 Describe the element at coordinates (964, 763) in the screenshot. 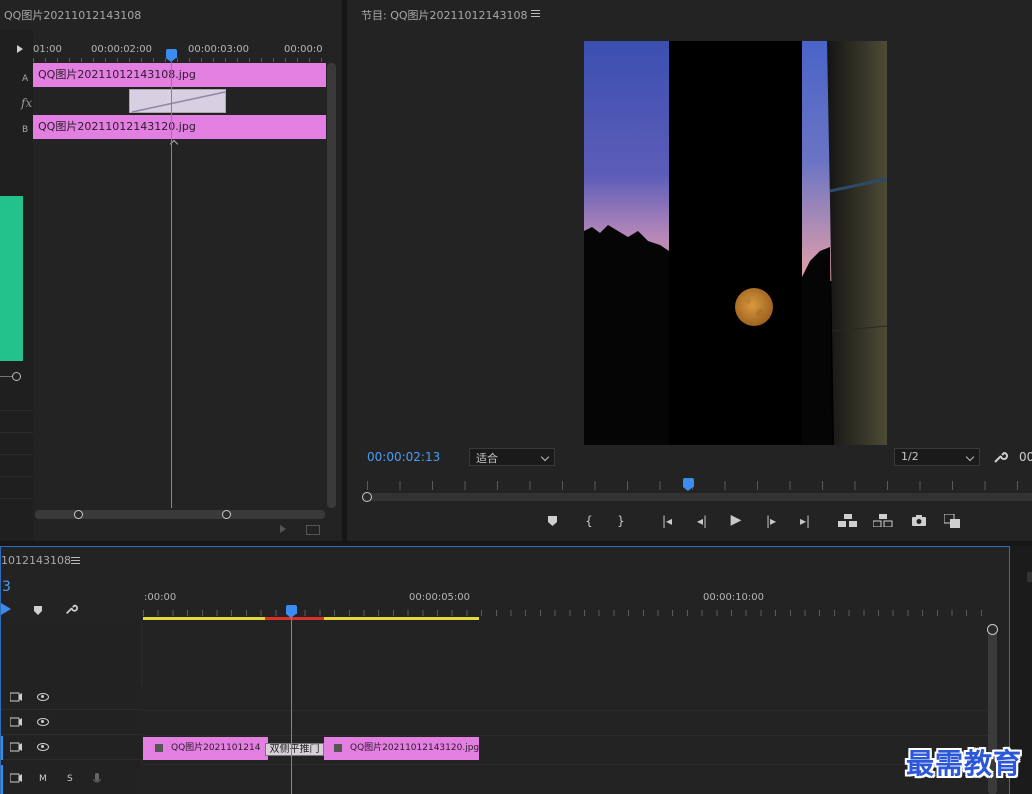

I see `watermark: 最需教育` at that location.